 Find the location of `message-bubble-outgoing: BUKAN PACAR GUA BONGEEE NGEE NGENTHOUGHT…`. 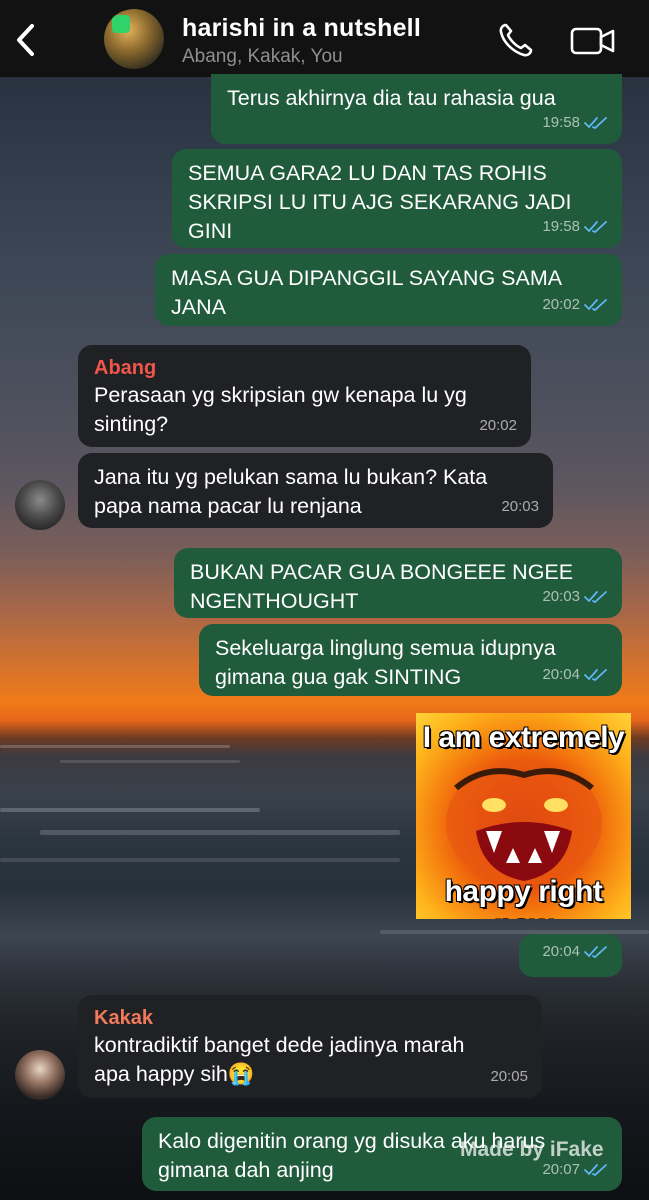

message-bubble-outgoing: BUKAN PACAR GUA BONGEEE NGEE NGENTHOUGHT… is located at coordinates (398, 583).